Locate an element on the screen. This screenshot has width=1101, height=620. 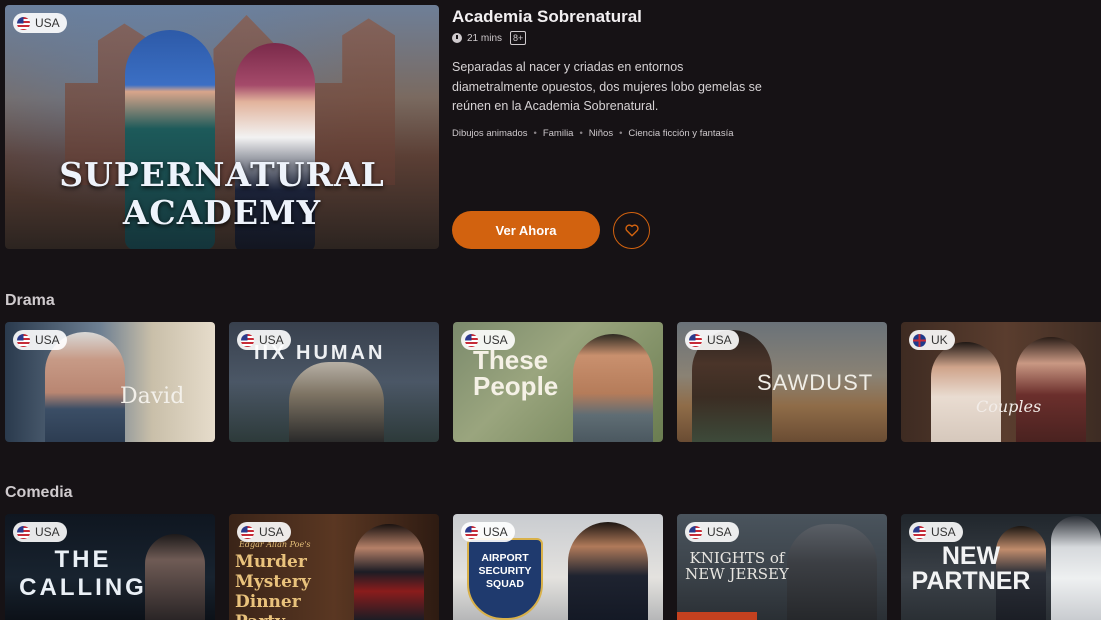
card-title: NEW PARTNER is located at coordinates (971, 568).